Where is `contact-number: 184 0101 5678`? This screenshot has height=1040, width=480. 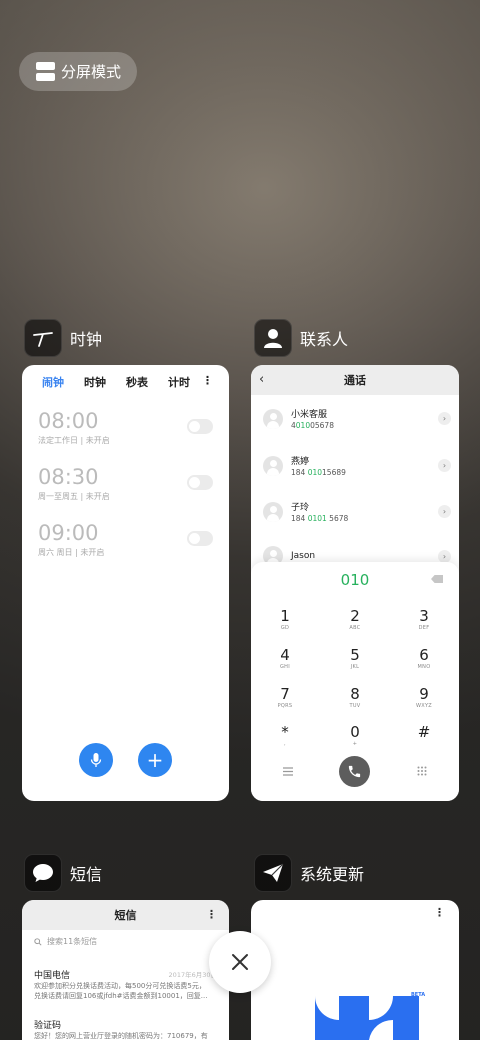
contact-number: 184 0101 5678 is located at coordinates (320, 518).